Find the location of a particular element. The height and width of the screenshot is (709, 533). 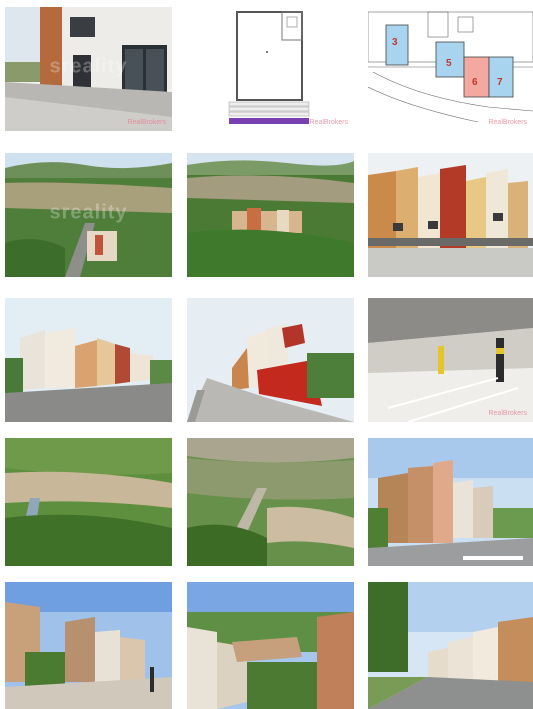

facade-front-image is located at coordinates (450, 215).